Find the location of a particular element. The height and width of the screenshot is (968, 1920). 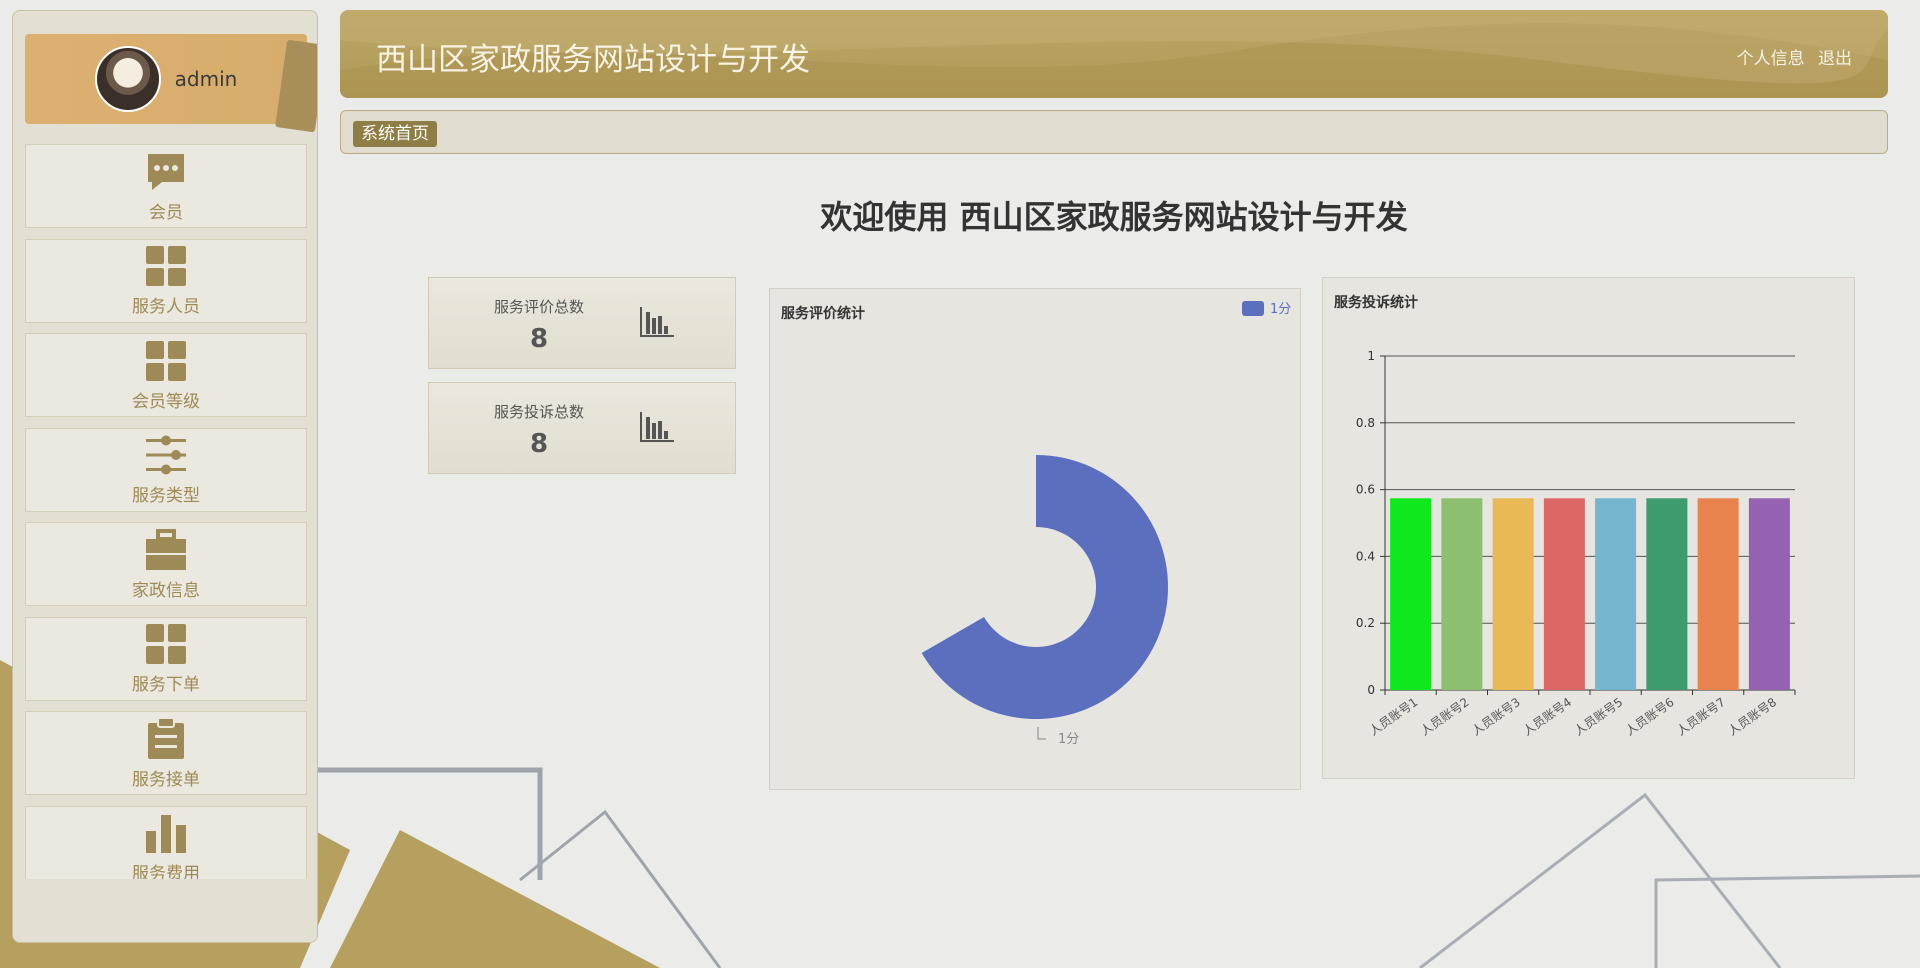

sidebar-item-label: 服务接单 is located at coordinates (166, 779).